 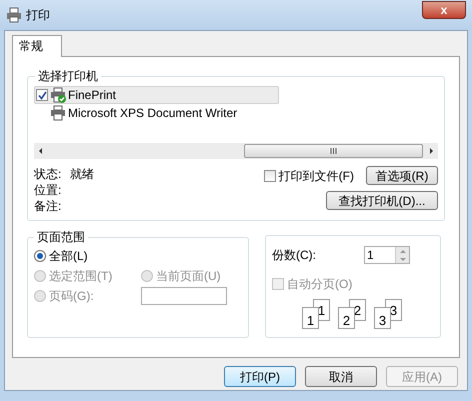 I want to click on copies-spinner: 1, so click(x=387, y=255).